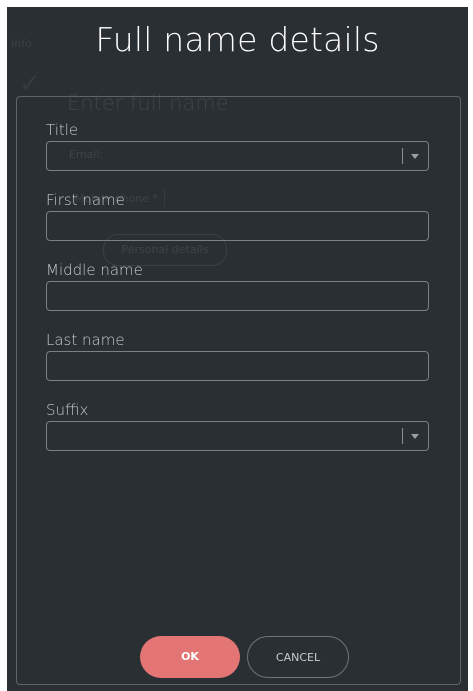 The height and width of the screenshot is (691, 473). I want to click on middle-name-input, so click(237, 296).